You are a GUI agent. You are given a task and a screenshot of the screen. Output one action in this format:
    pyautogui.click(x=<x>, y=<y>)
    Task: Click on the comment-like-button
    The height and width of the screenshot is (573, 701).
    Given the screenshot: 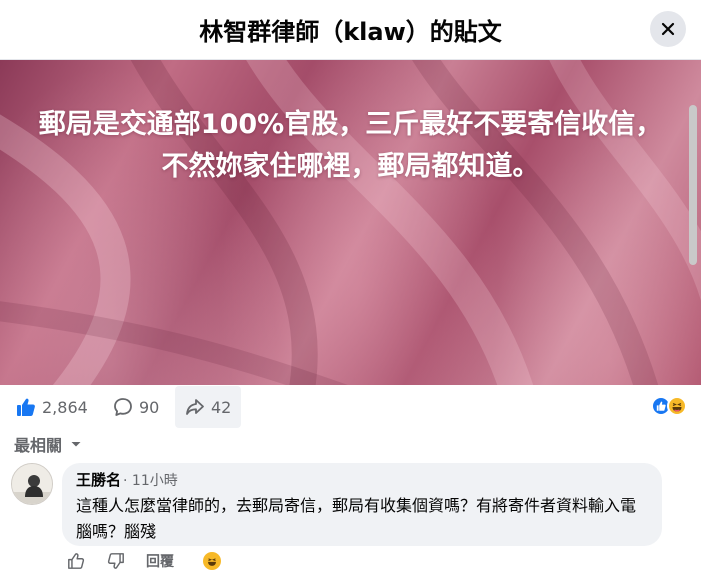 What is the action you would take?
    pyautogui.click(x=76, y=561)
    